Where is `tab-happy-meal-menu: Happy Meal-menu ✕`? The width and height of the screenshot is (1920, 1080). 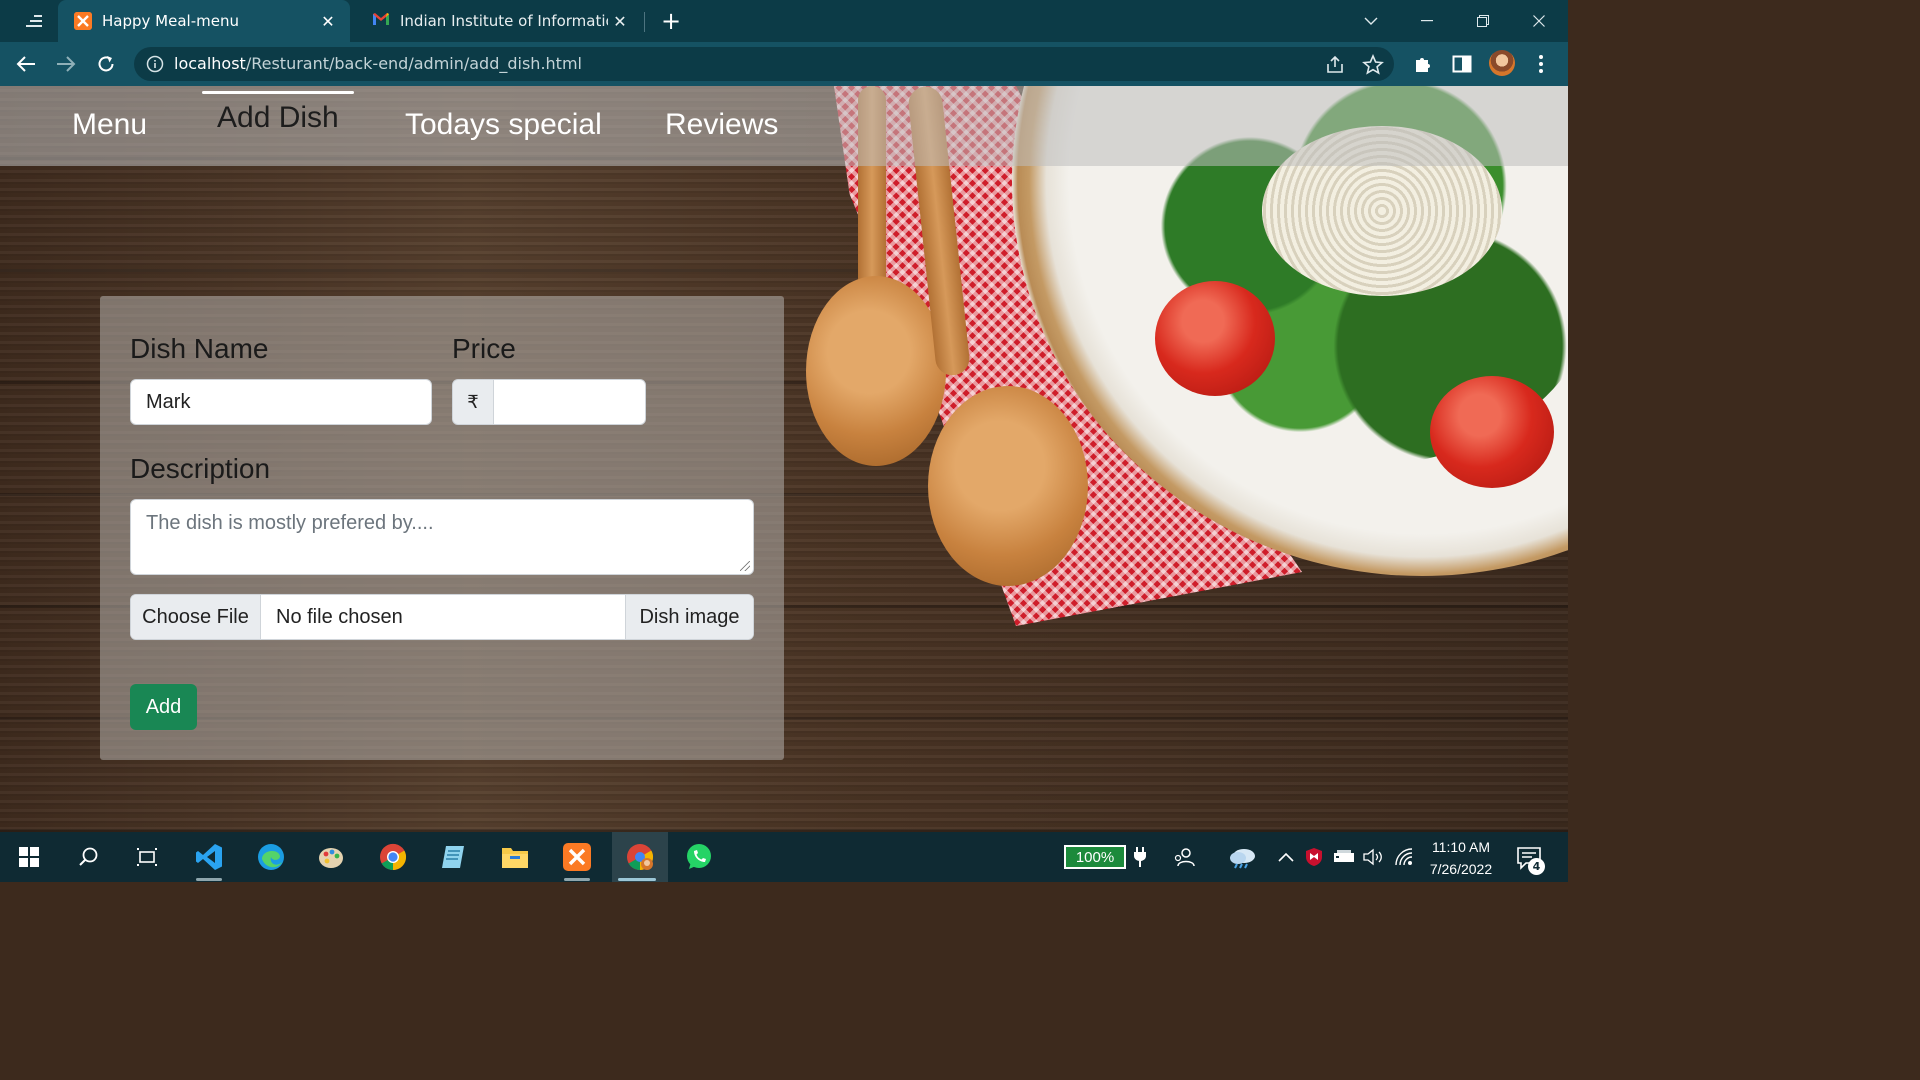
tab-happy-meal-menu: Happy Meal-menu ✕ is located at coordinates (204, 21).